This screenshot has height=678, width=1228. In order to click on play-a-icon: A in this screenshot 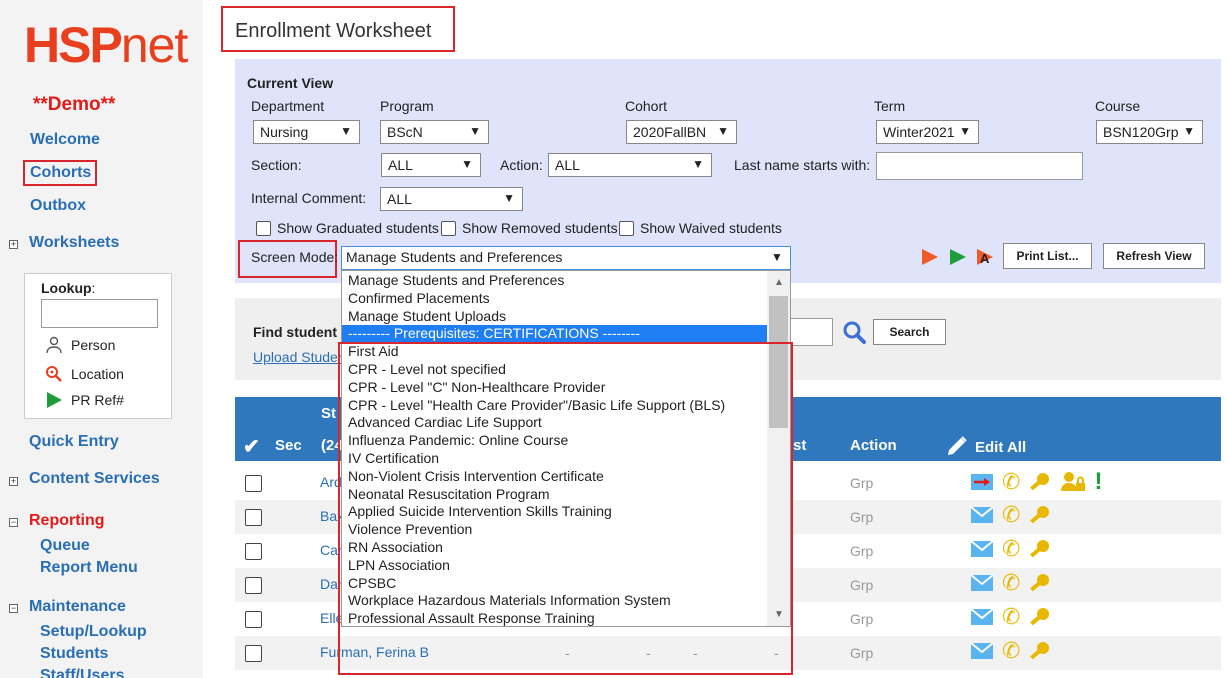, I will do `click(986, 257)`.